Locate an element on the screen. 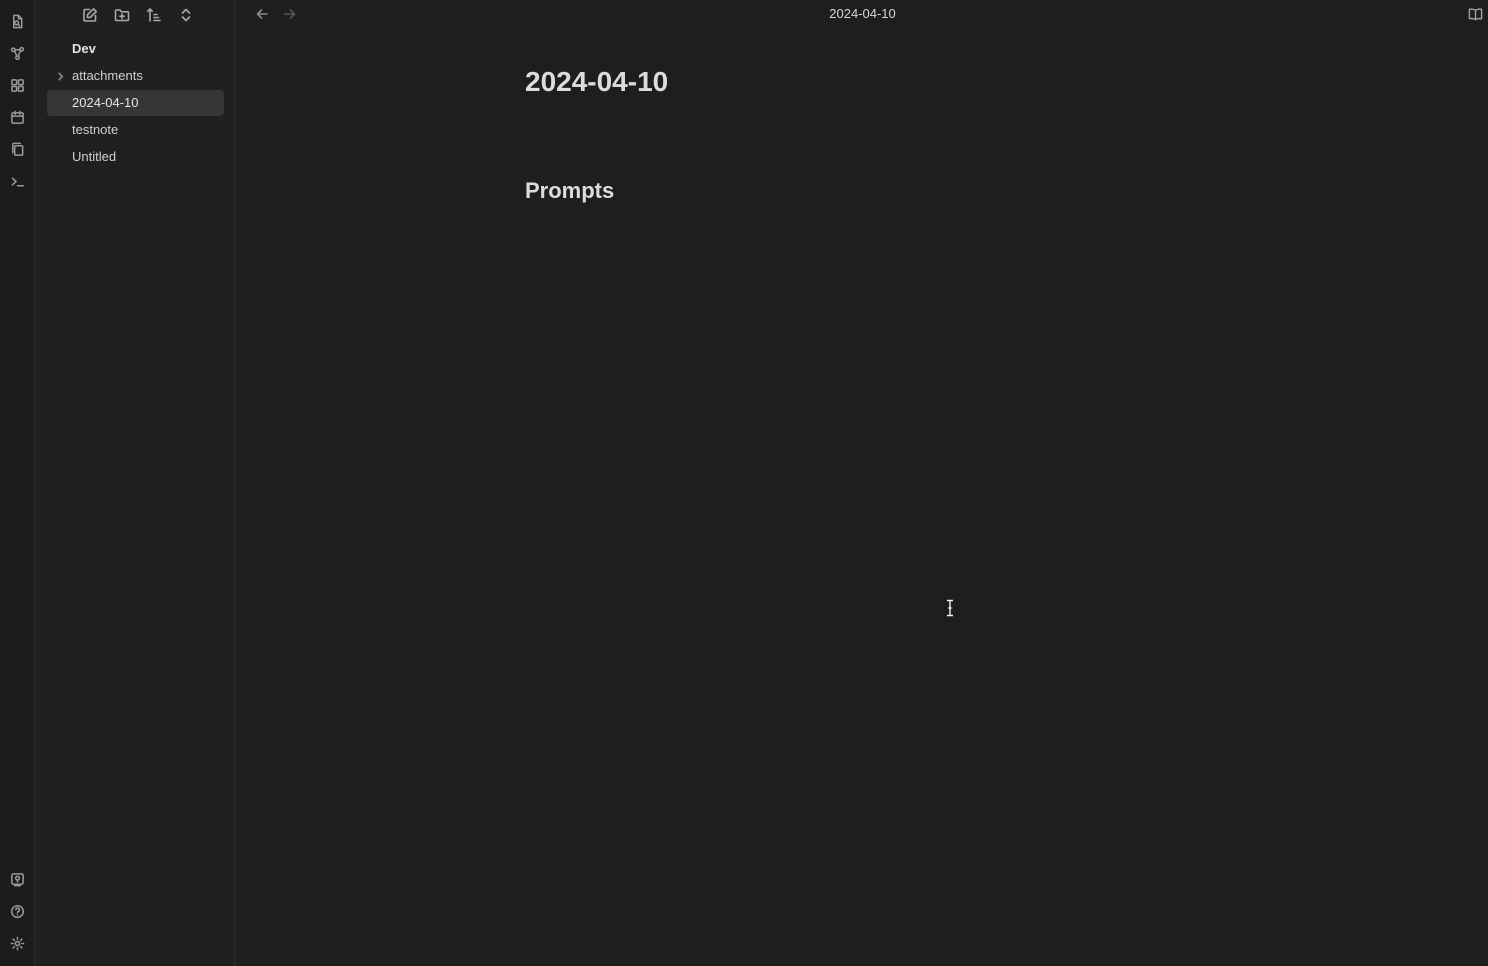 This screenshot has width=1488, height=966. tree-item-label: 2024-04-10 is located at coordinates (105, 102).